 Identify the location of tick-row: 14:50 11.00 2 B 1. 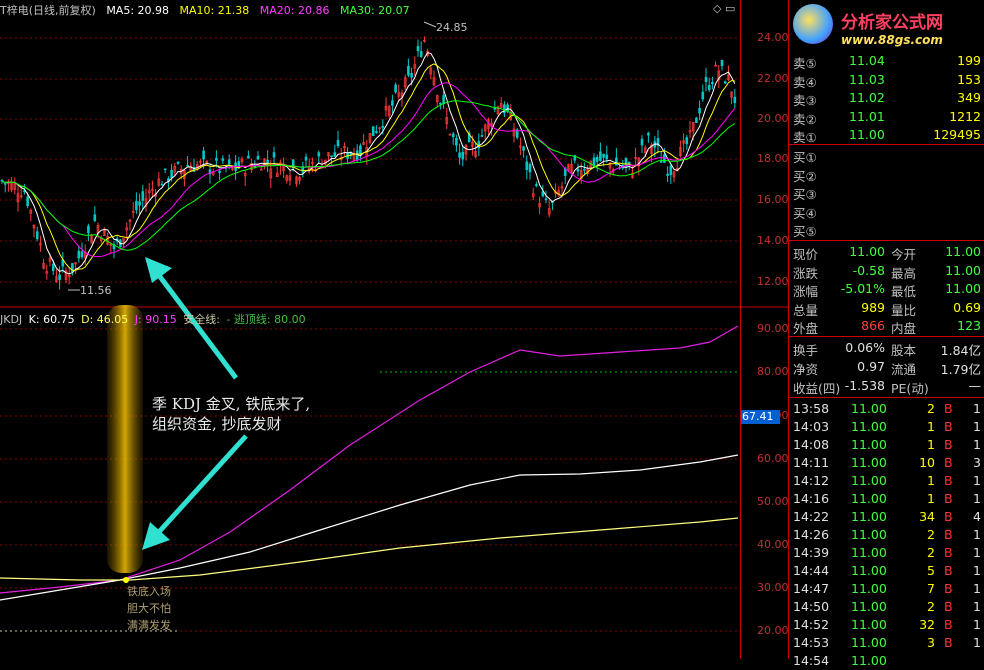
(886, 607).